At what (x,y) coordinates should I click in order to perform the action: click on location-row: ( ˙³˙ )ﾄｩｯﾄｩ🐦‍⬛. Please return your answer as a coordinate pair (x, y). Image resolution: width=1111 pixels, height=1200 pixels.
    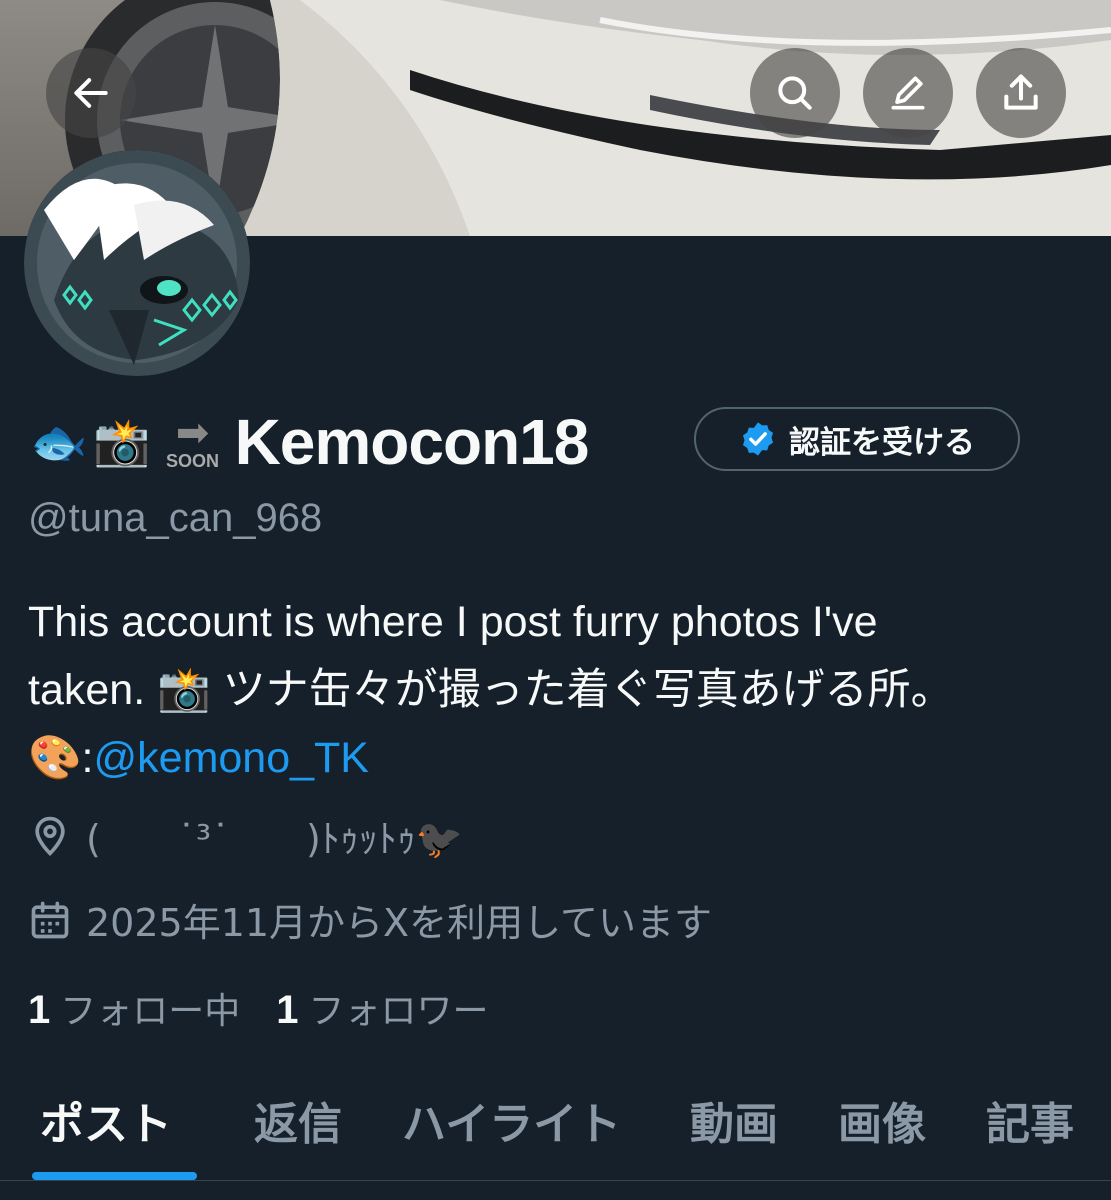
    Looking at the image, I should click on (245, 835).